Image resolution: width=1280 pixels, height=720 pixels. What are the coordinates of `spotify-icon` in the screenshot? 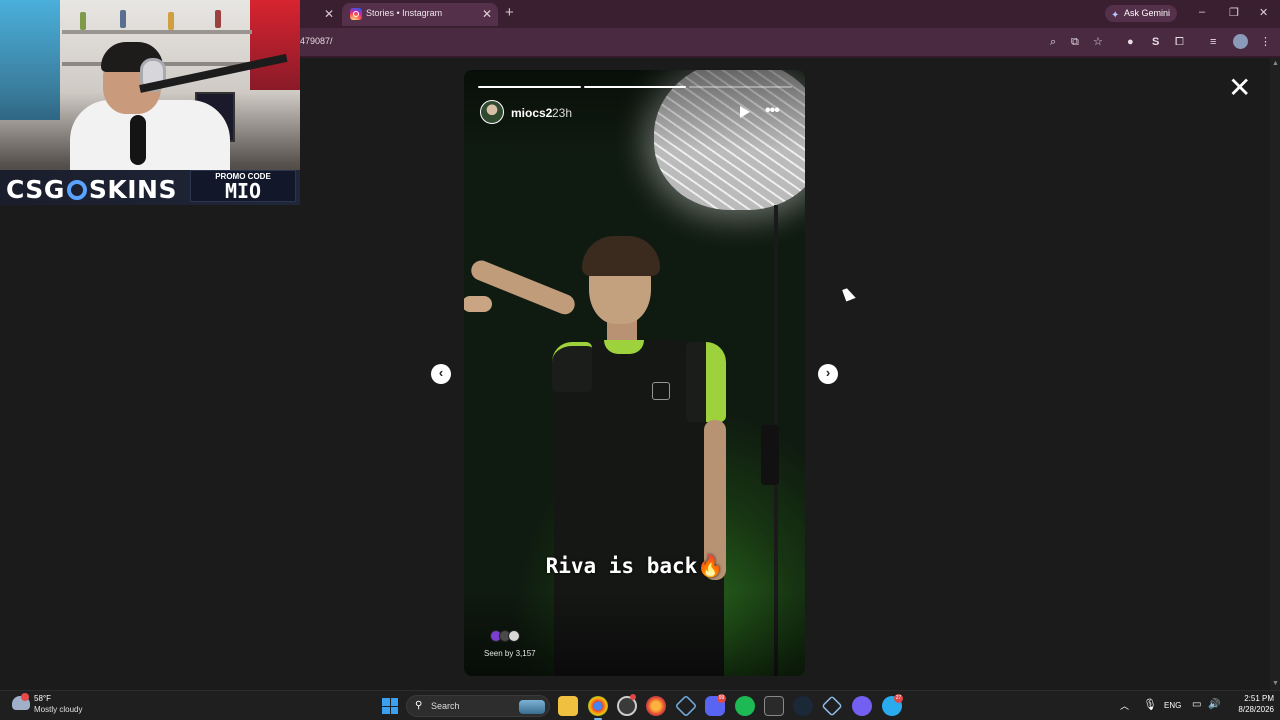 It's located at (745, 706).